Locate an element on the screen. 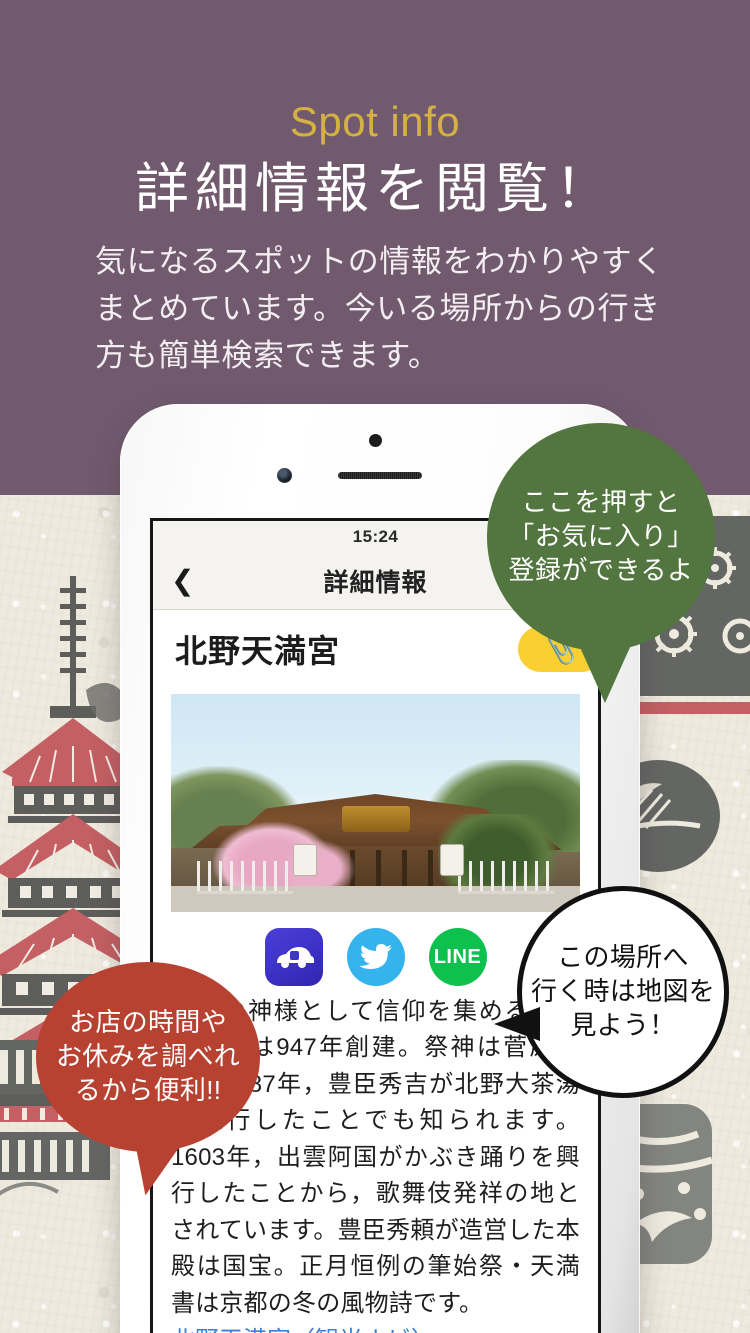 The image size is (750, 1333). callout-hours: お店の時間や お休みを調べれ るから便利!! is located at coordinates (148, 1081).